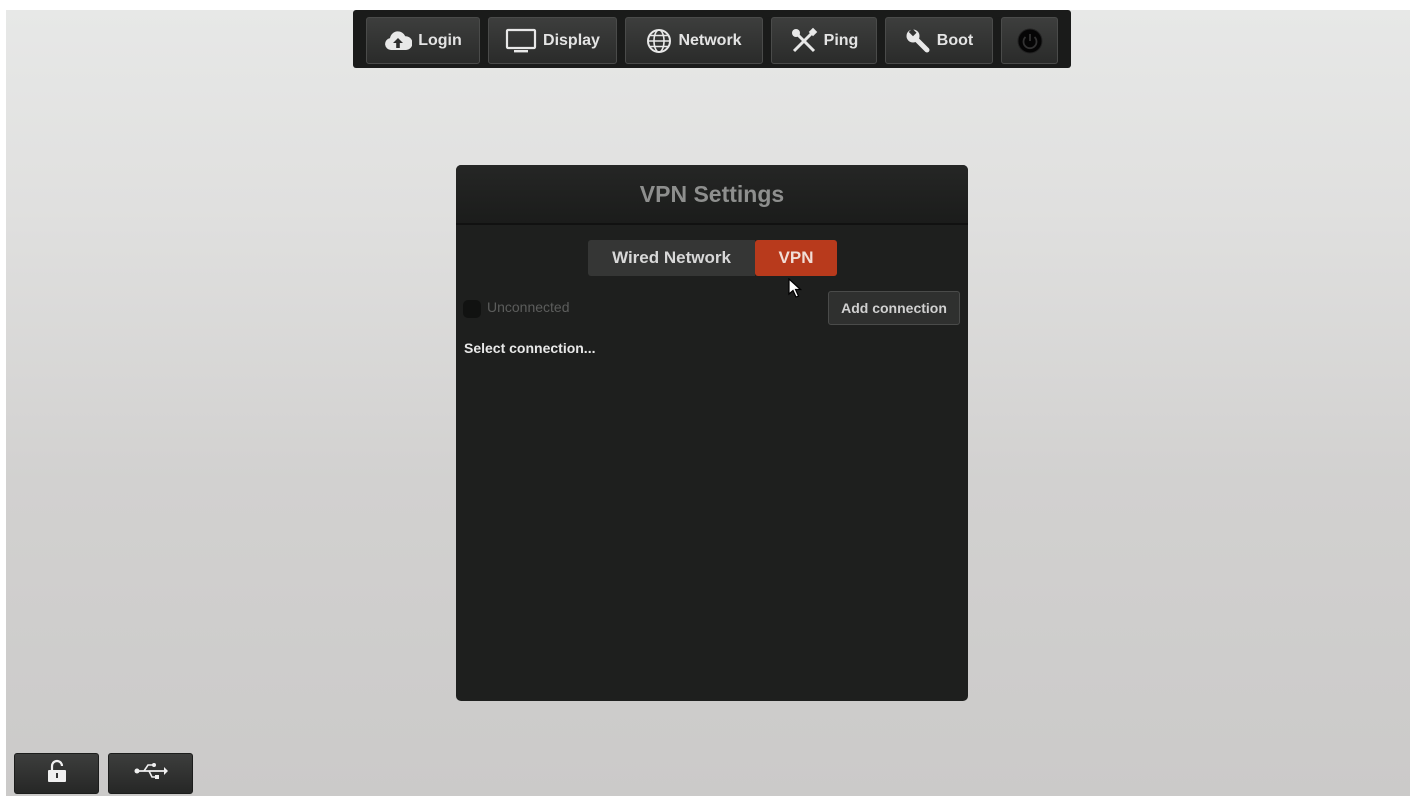  What do you see at coordinates (571, 40) in the screenshot?
I see `display-label: Display` at bounding box center [571, 40].